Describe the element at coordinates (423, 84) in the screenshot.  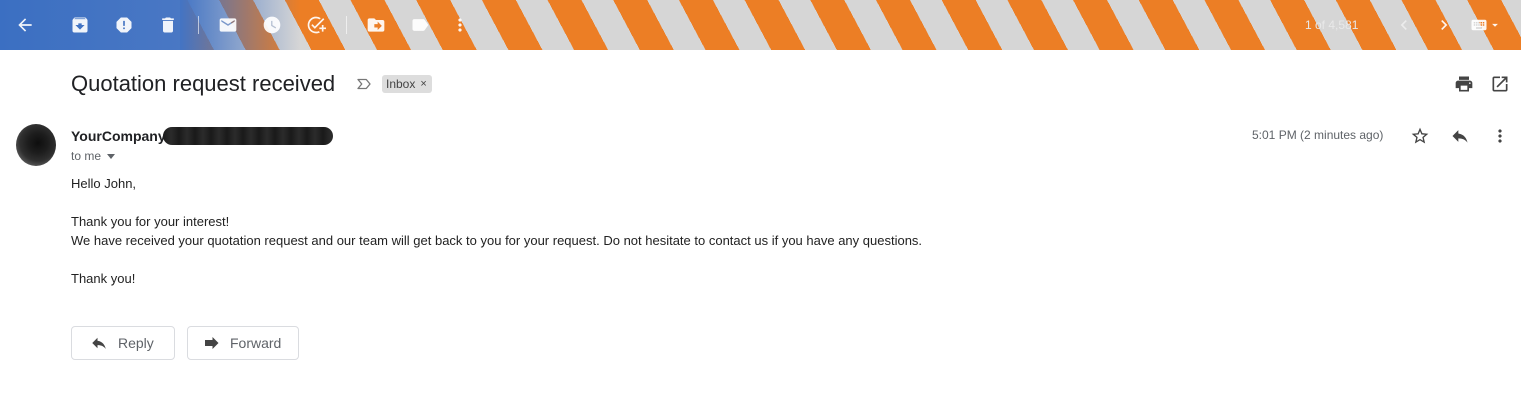
I see `remove-label-button: ×` at that location.